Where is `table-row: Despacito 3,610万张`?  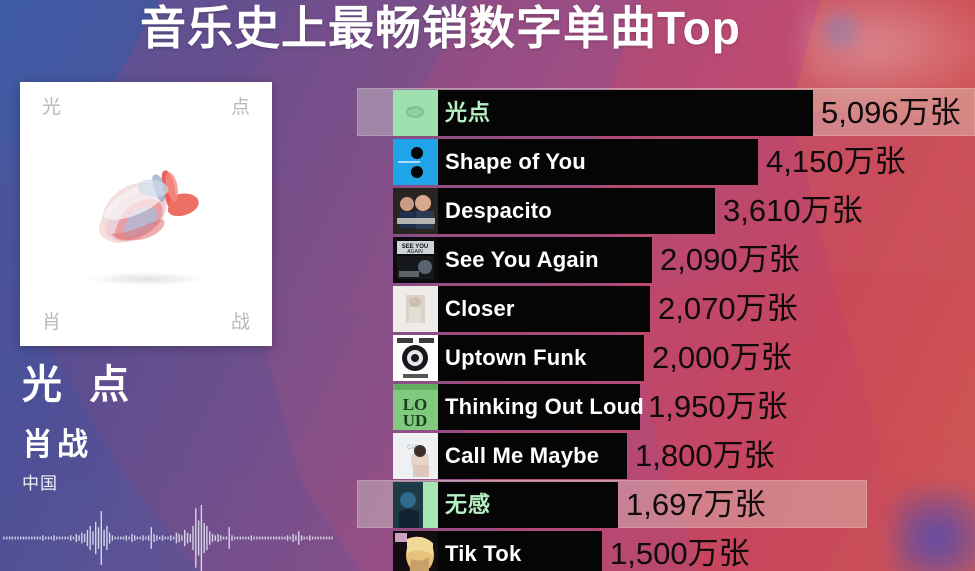
table-row: Despacito 3,610万张 is located at coordinates (665, 211).